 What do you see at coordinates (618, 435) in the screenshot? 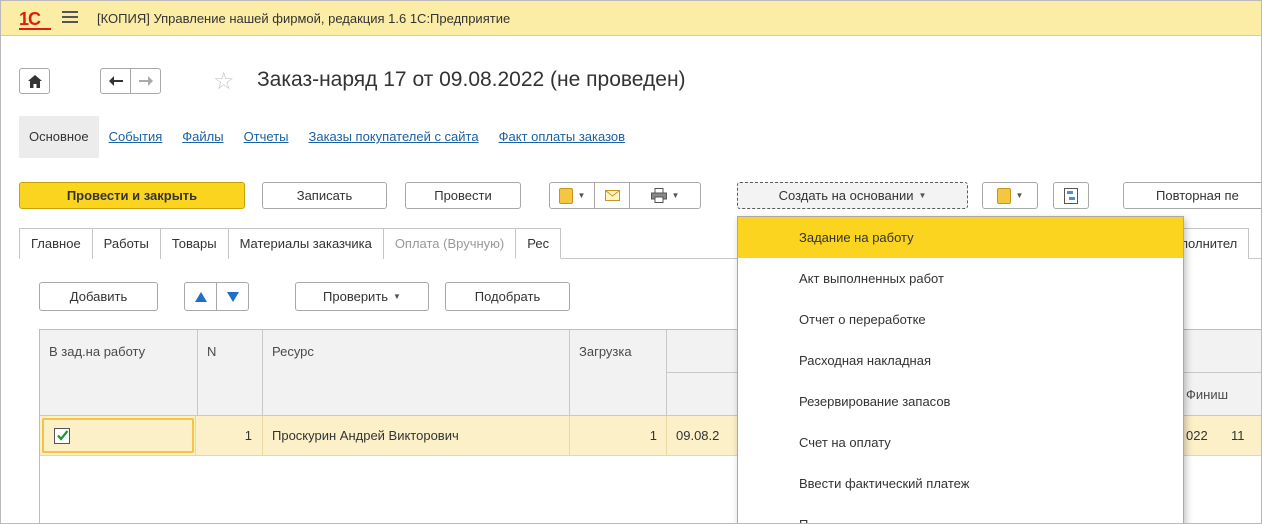
I see `cell-load: 1` at bounding box center [618, 435].